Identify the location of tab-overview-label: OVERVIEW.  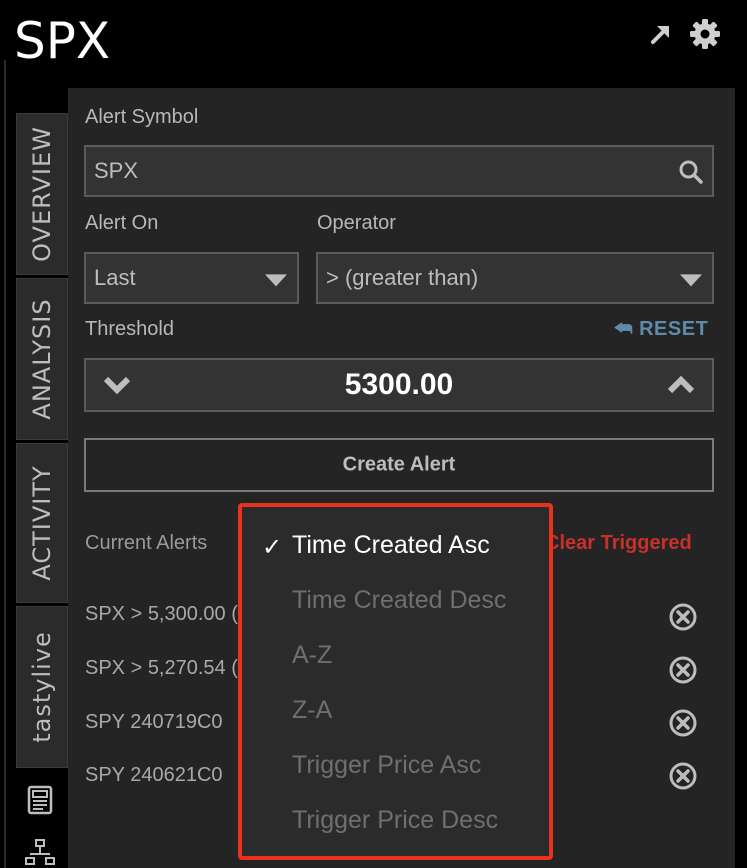
(42, 194).